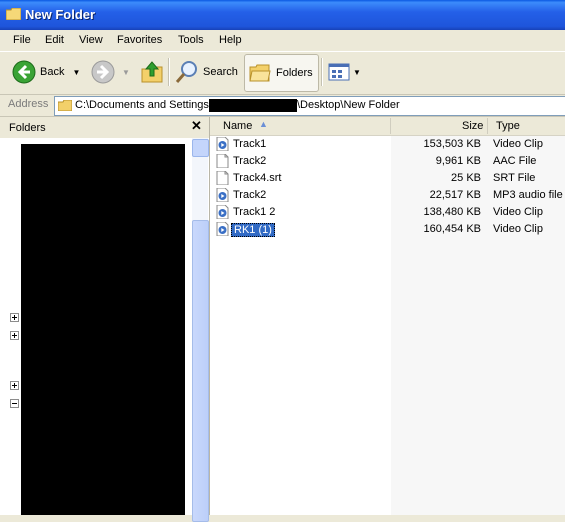  I want to click on search-button: Search, so click(206, 72).